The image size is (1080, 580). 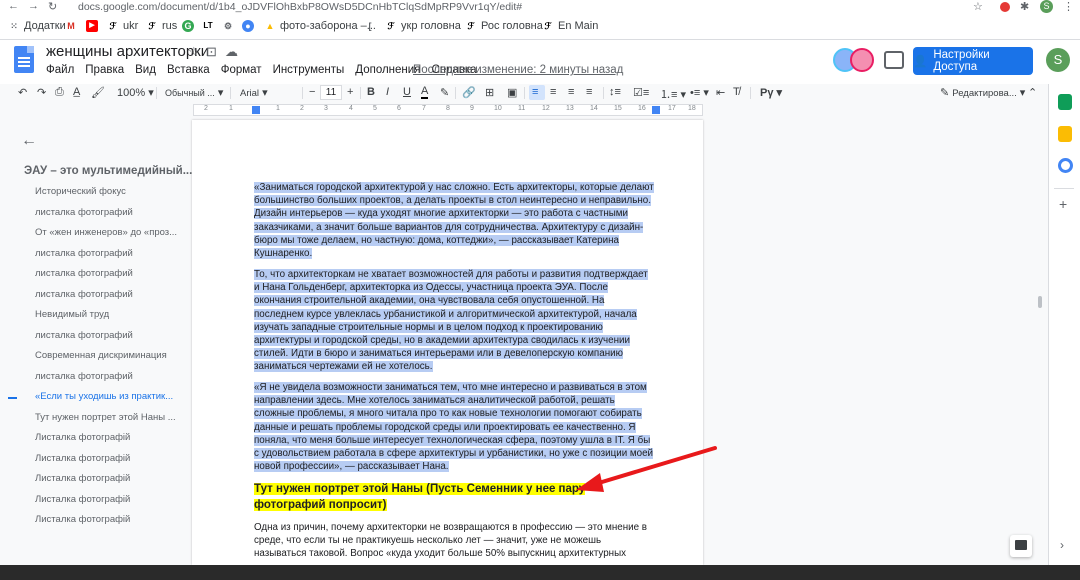 What do you see at coordinates (1046, 6) in the screenshot?
I see `profile-avatar: S` at bounding box center [1046, 6].